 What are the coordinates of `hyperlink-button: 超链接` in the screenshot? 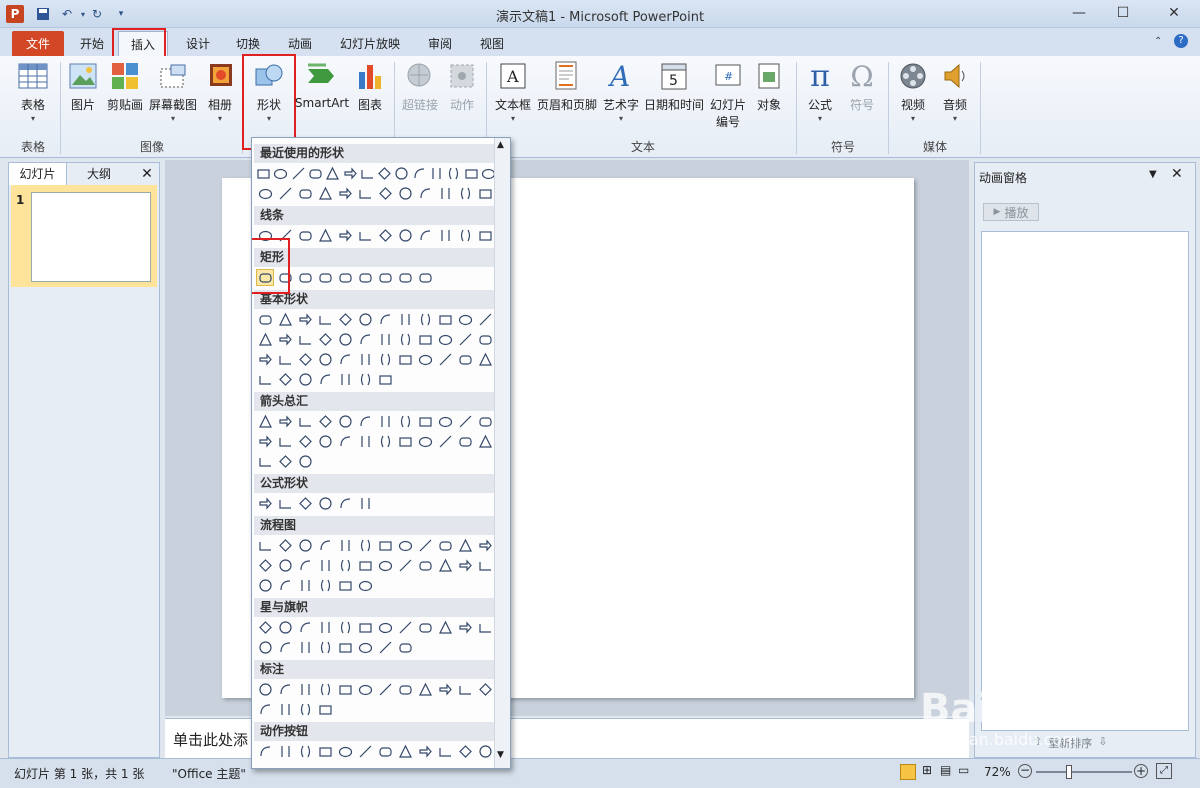 It's located at (420, 86).